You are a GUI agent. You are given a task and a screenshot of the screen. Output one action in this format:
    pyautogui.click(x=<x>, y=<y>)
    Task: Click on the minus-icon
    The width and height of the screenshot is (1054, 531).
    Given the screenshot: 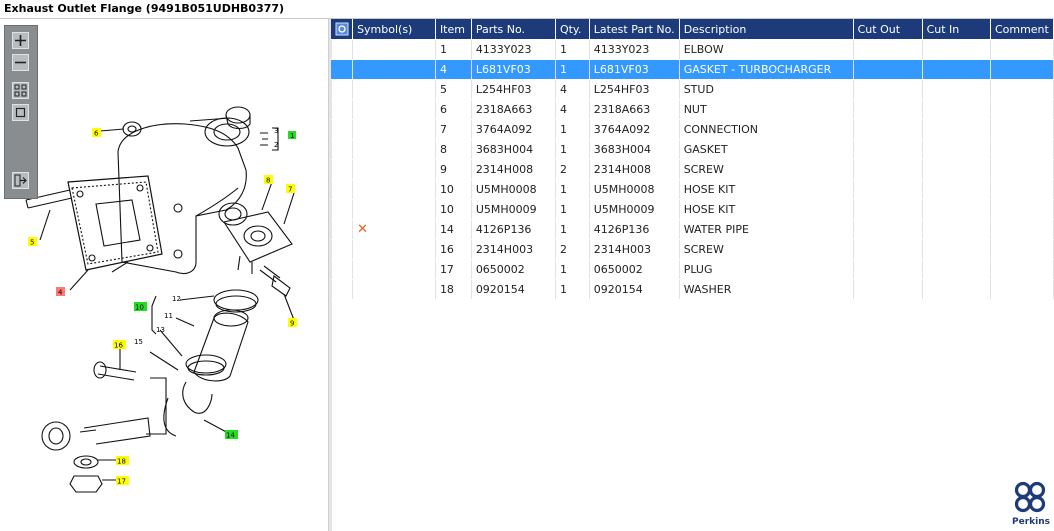 What is the action you would take?
    pyautogui.click(x=20, y=62)
    